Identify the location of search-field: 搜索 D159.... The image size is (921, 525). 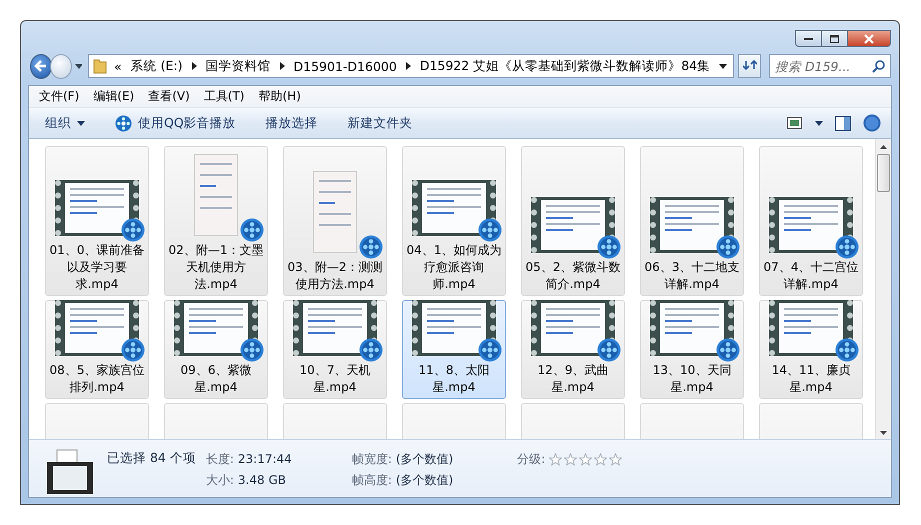
(830, 66).